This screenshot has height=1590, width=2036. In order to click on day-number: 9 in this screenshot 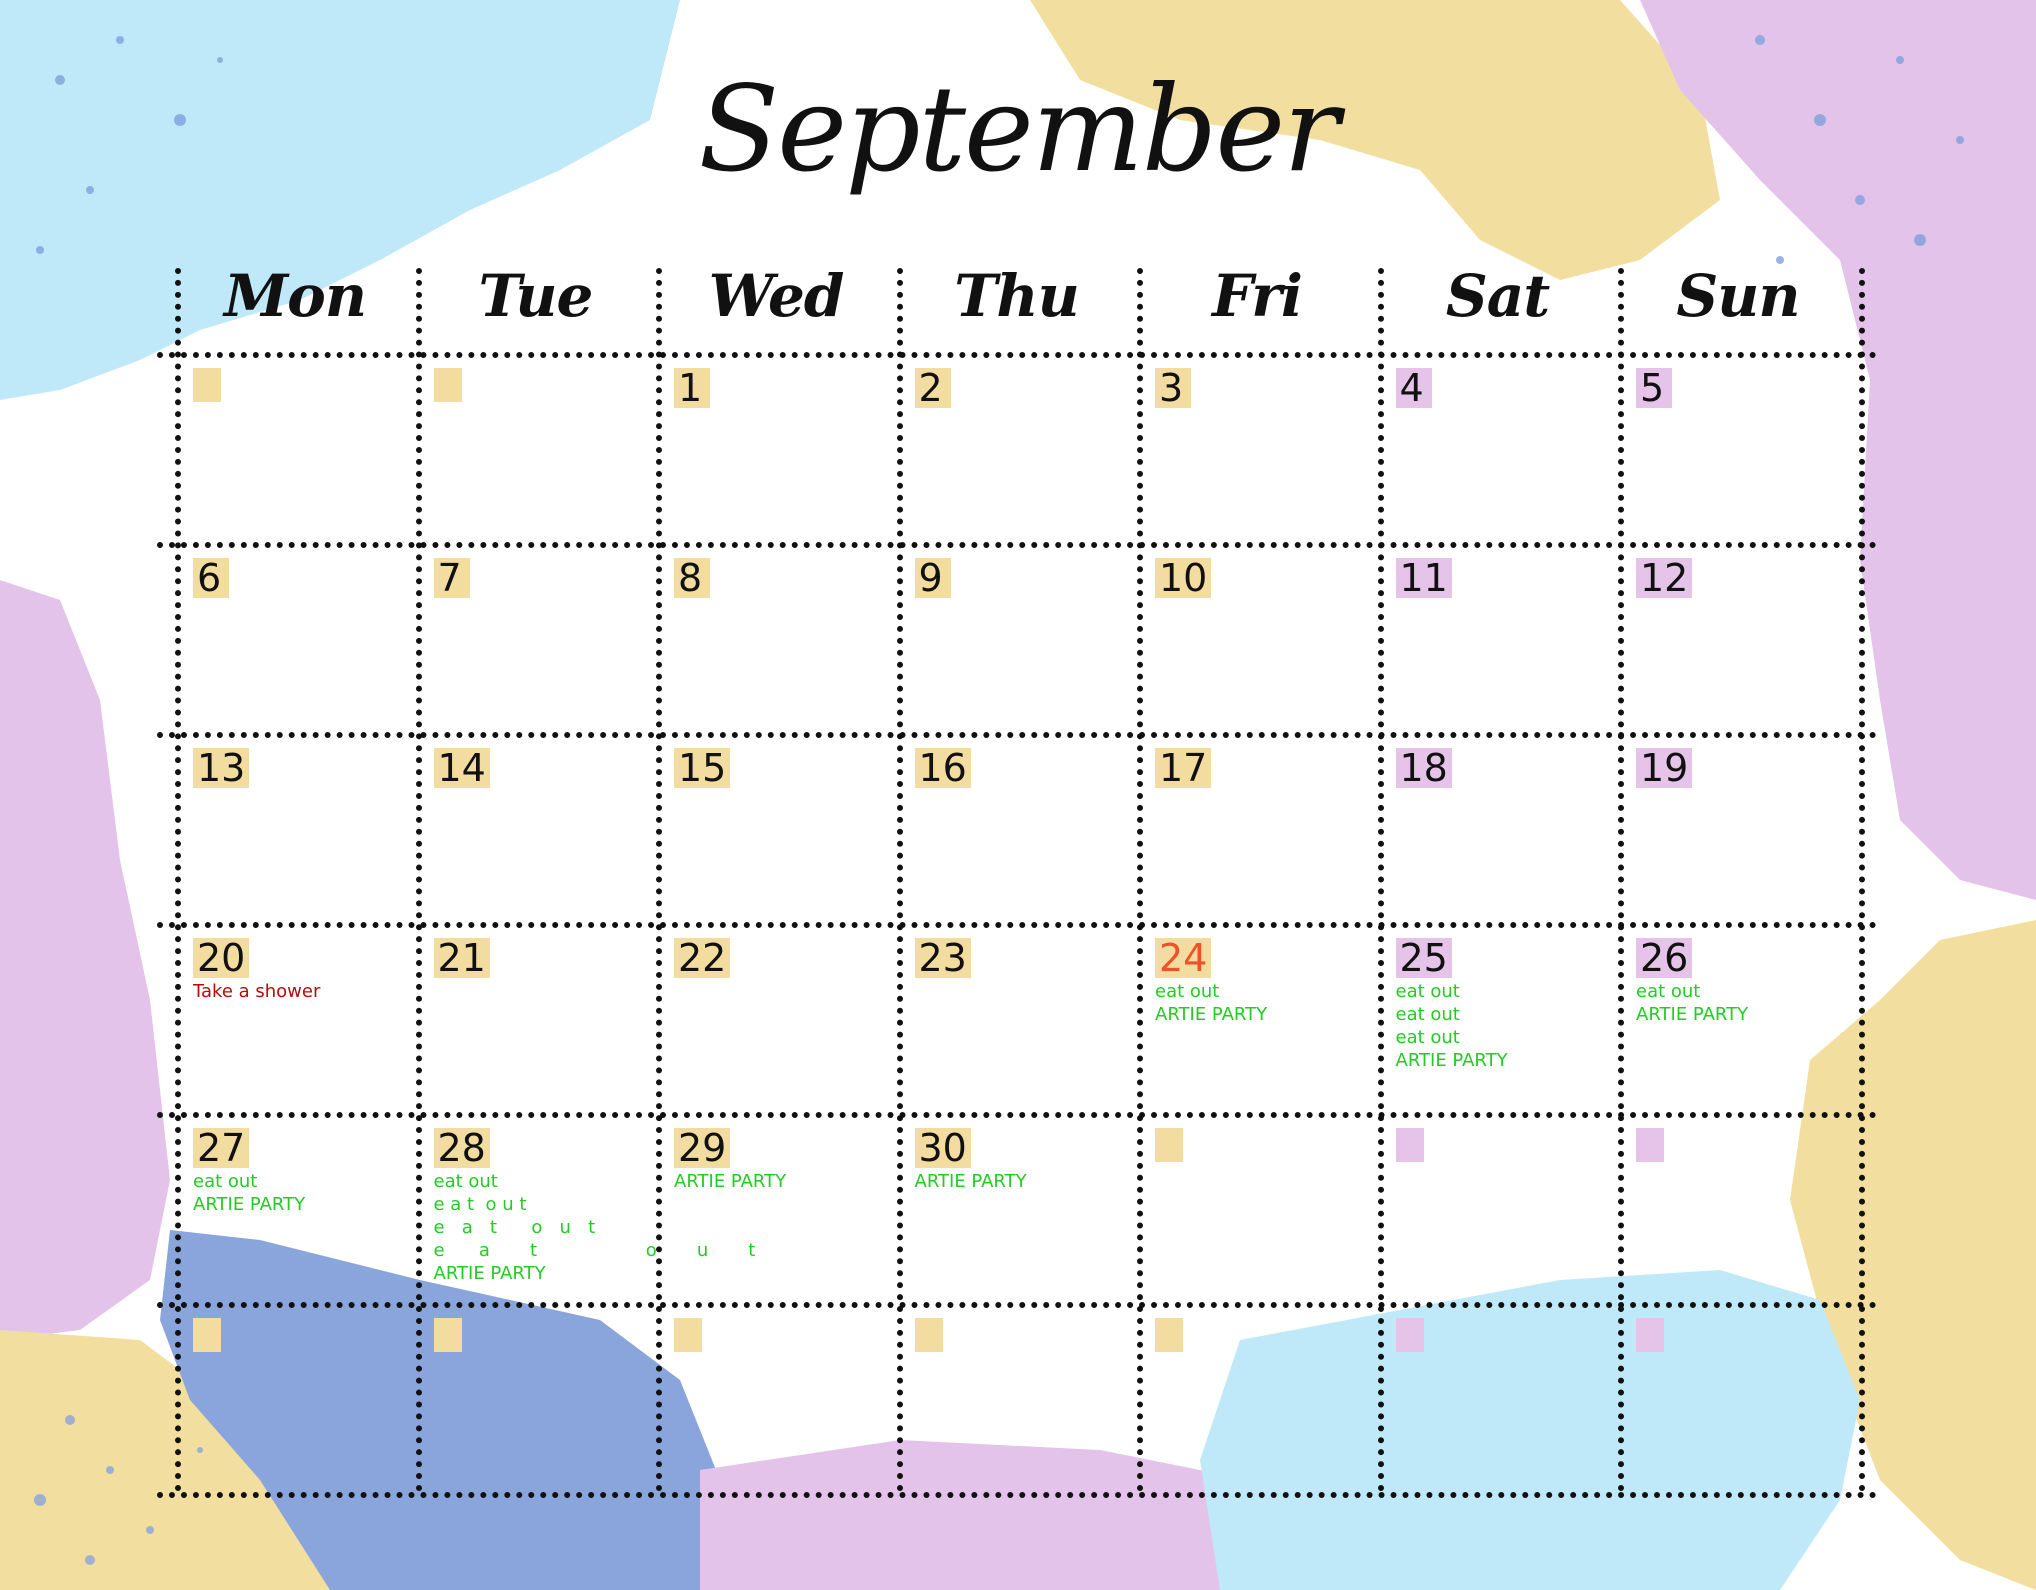, I will do `click(932, 578)`.